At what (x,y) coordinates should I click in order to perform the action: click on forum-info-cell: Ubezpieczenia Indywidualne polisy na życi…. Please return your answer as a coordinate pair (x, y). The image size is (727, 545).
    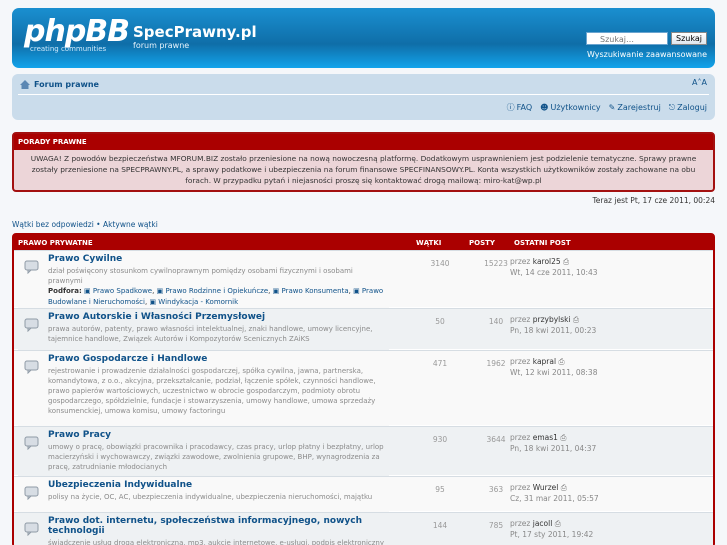
    Looking at the image, I should click on (203, 495).